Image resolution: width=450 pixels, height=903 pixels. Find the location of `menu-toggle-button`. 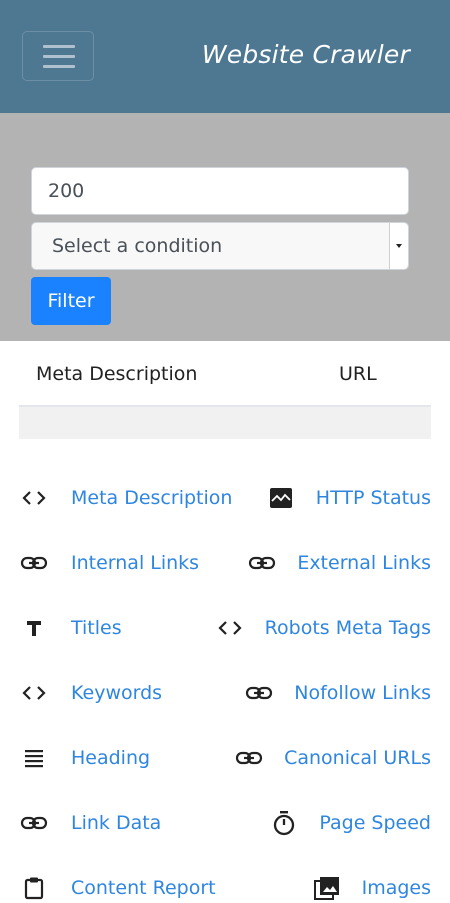

menu-toggle-button is located at coordinates (58, 56).